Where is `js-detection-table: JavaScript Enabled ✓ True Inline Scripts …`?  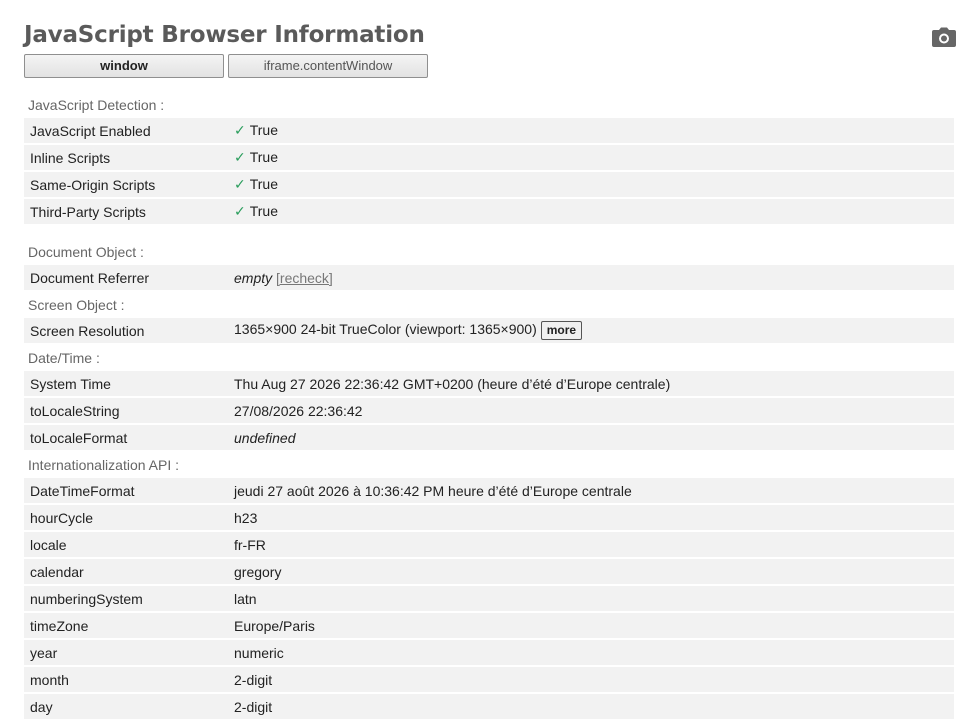
js-detection-table: JavaScript Enabled ✓ True Inline Scripts … is located at coordinates (489, 171).